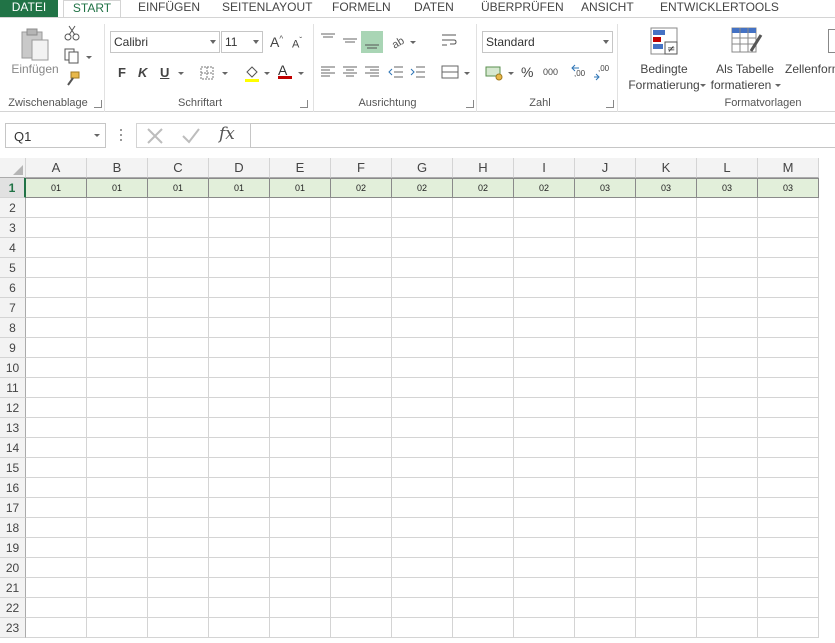  What do you see at coordinates (544, 548) in the screenshot?
I see `cell-i19` at bounding box center [544, 548].